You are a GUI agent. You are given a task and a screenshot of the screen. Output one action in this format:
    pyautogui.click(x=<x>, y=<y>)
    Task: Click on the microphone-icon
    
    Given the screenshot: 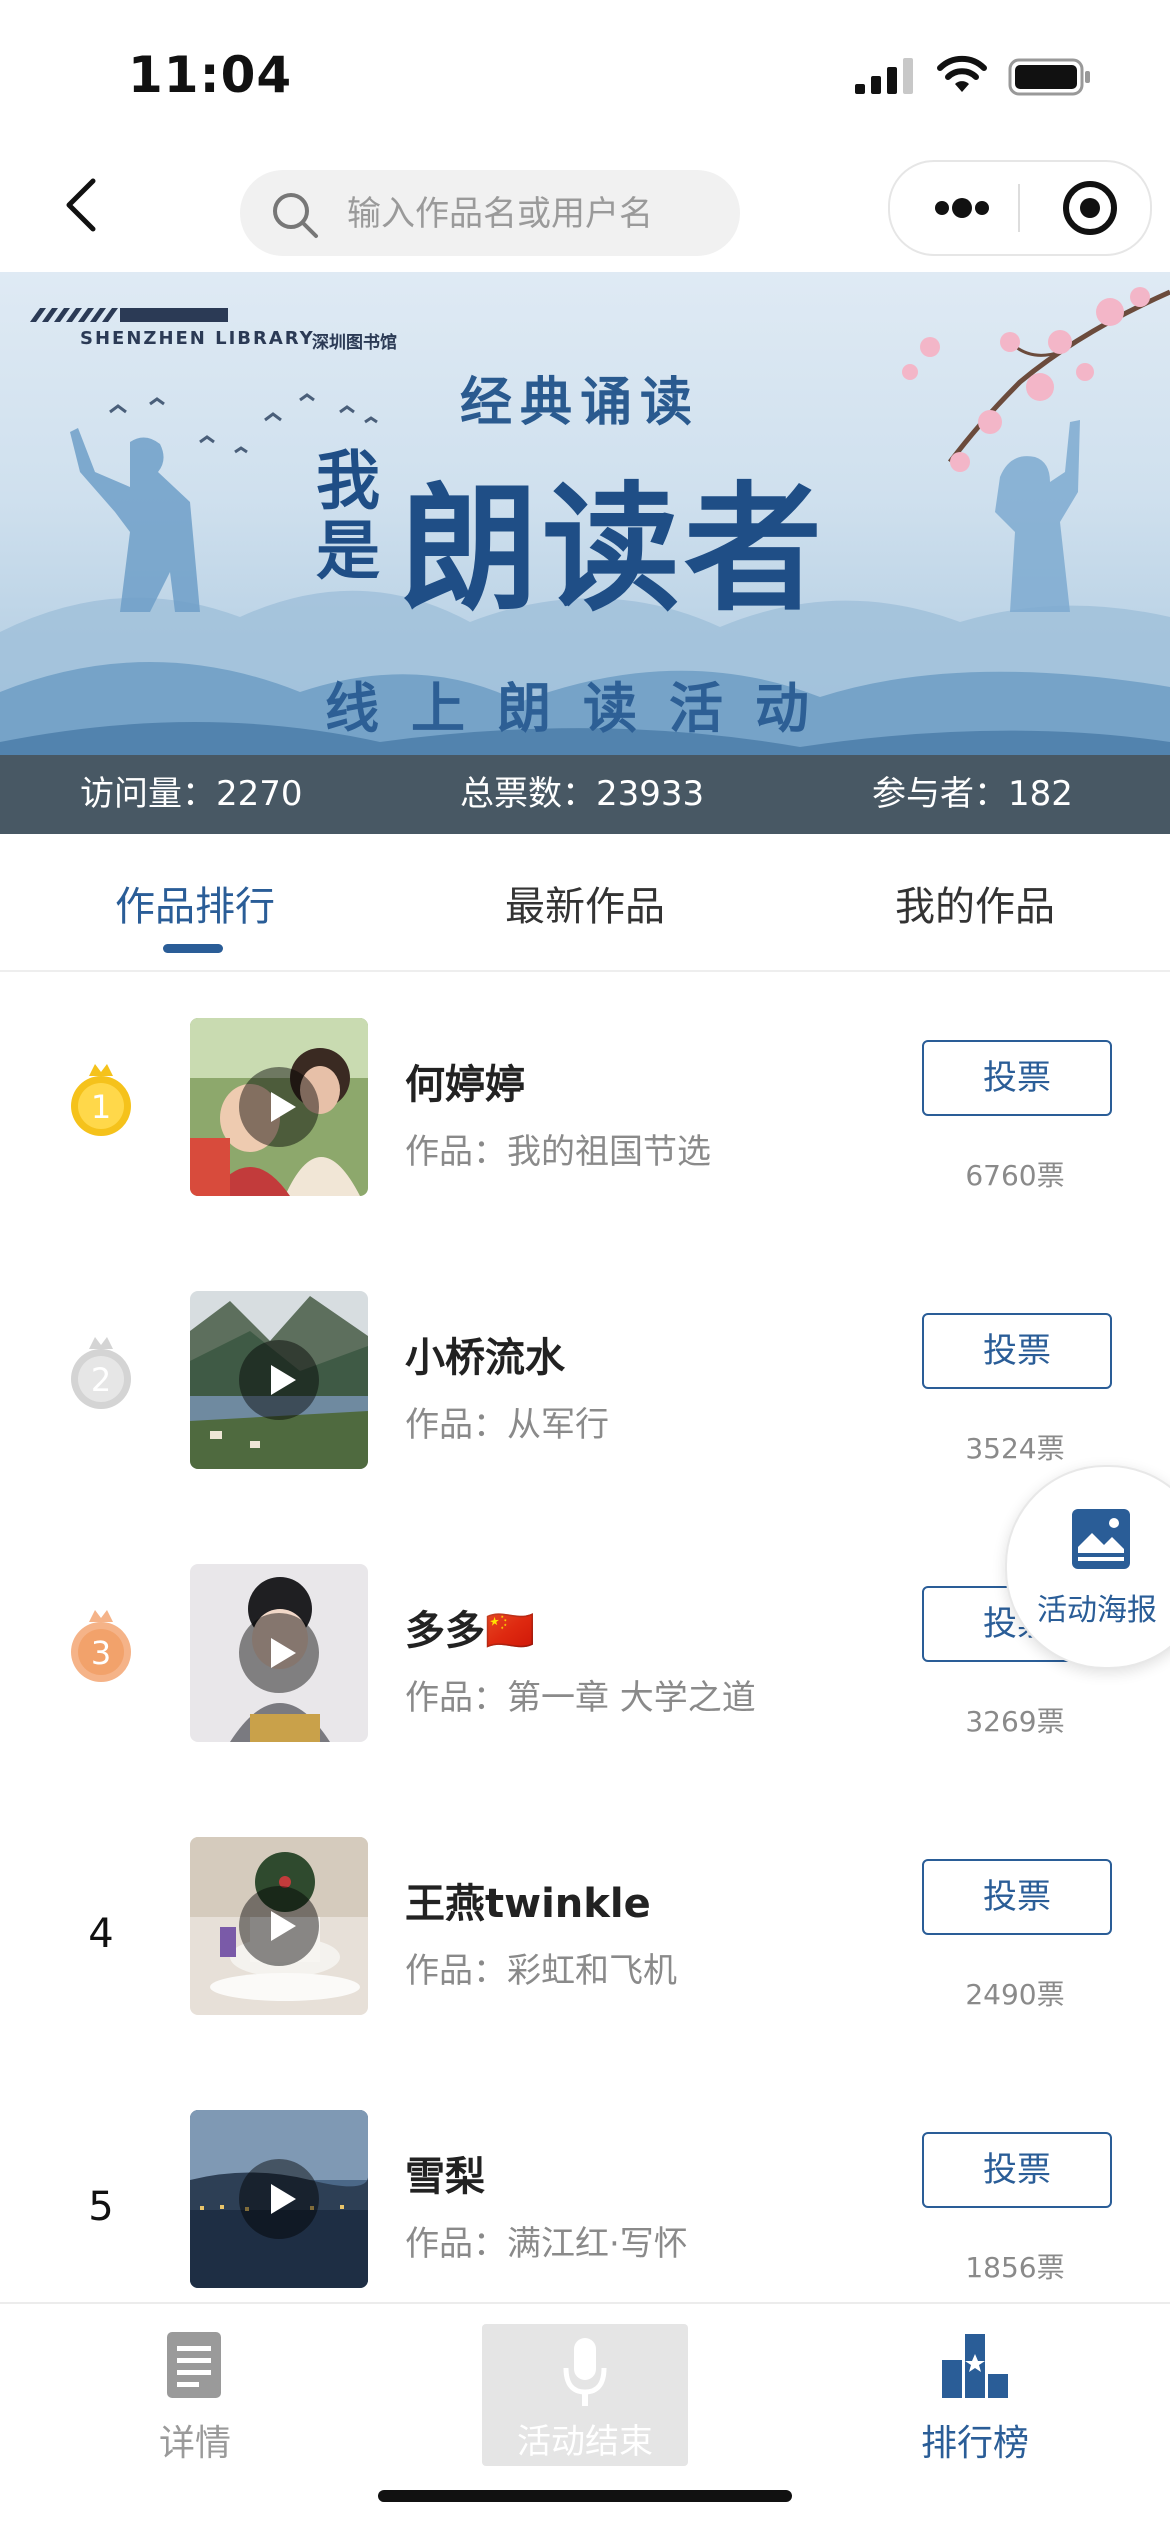 What is the action you would take?
    pyautogui.click(x=585, y=2372)
    